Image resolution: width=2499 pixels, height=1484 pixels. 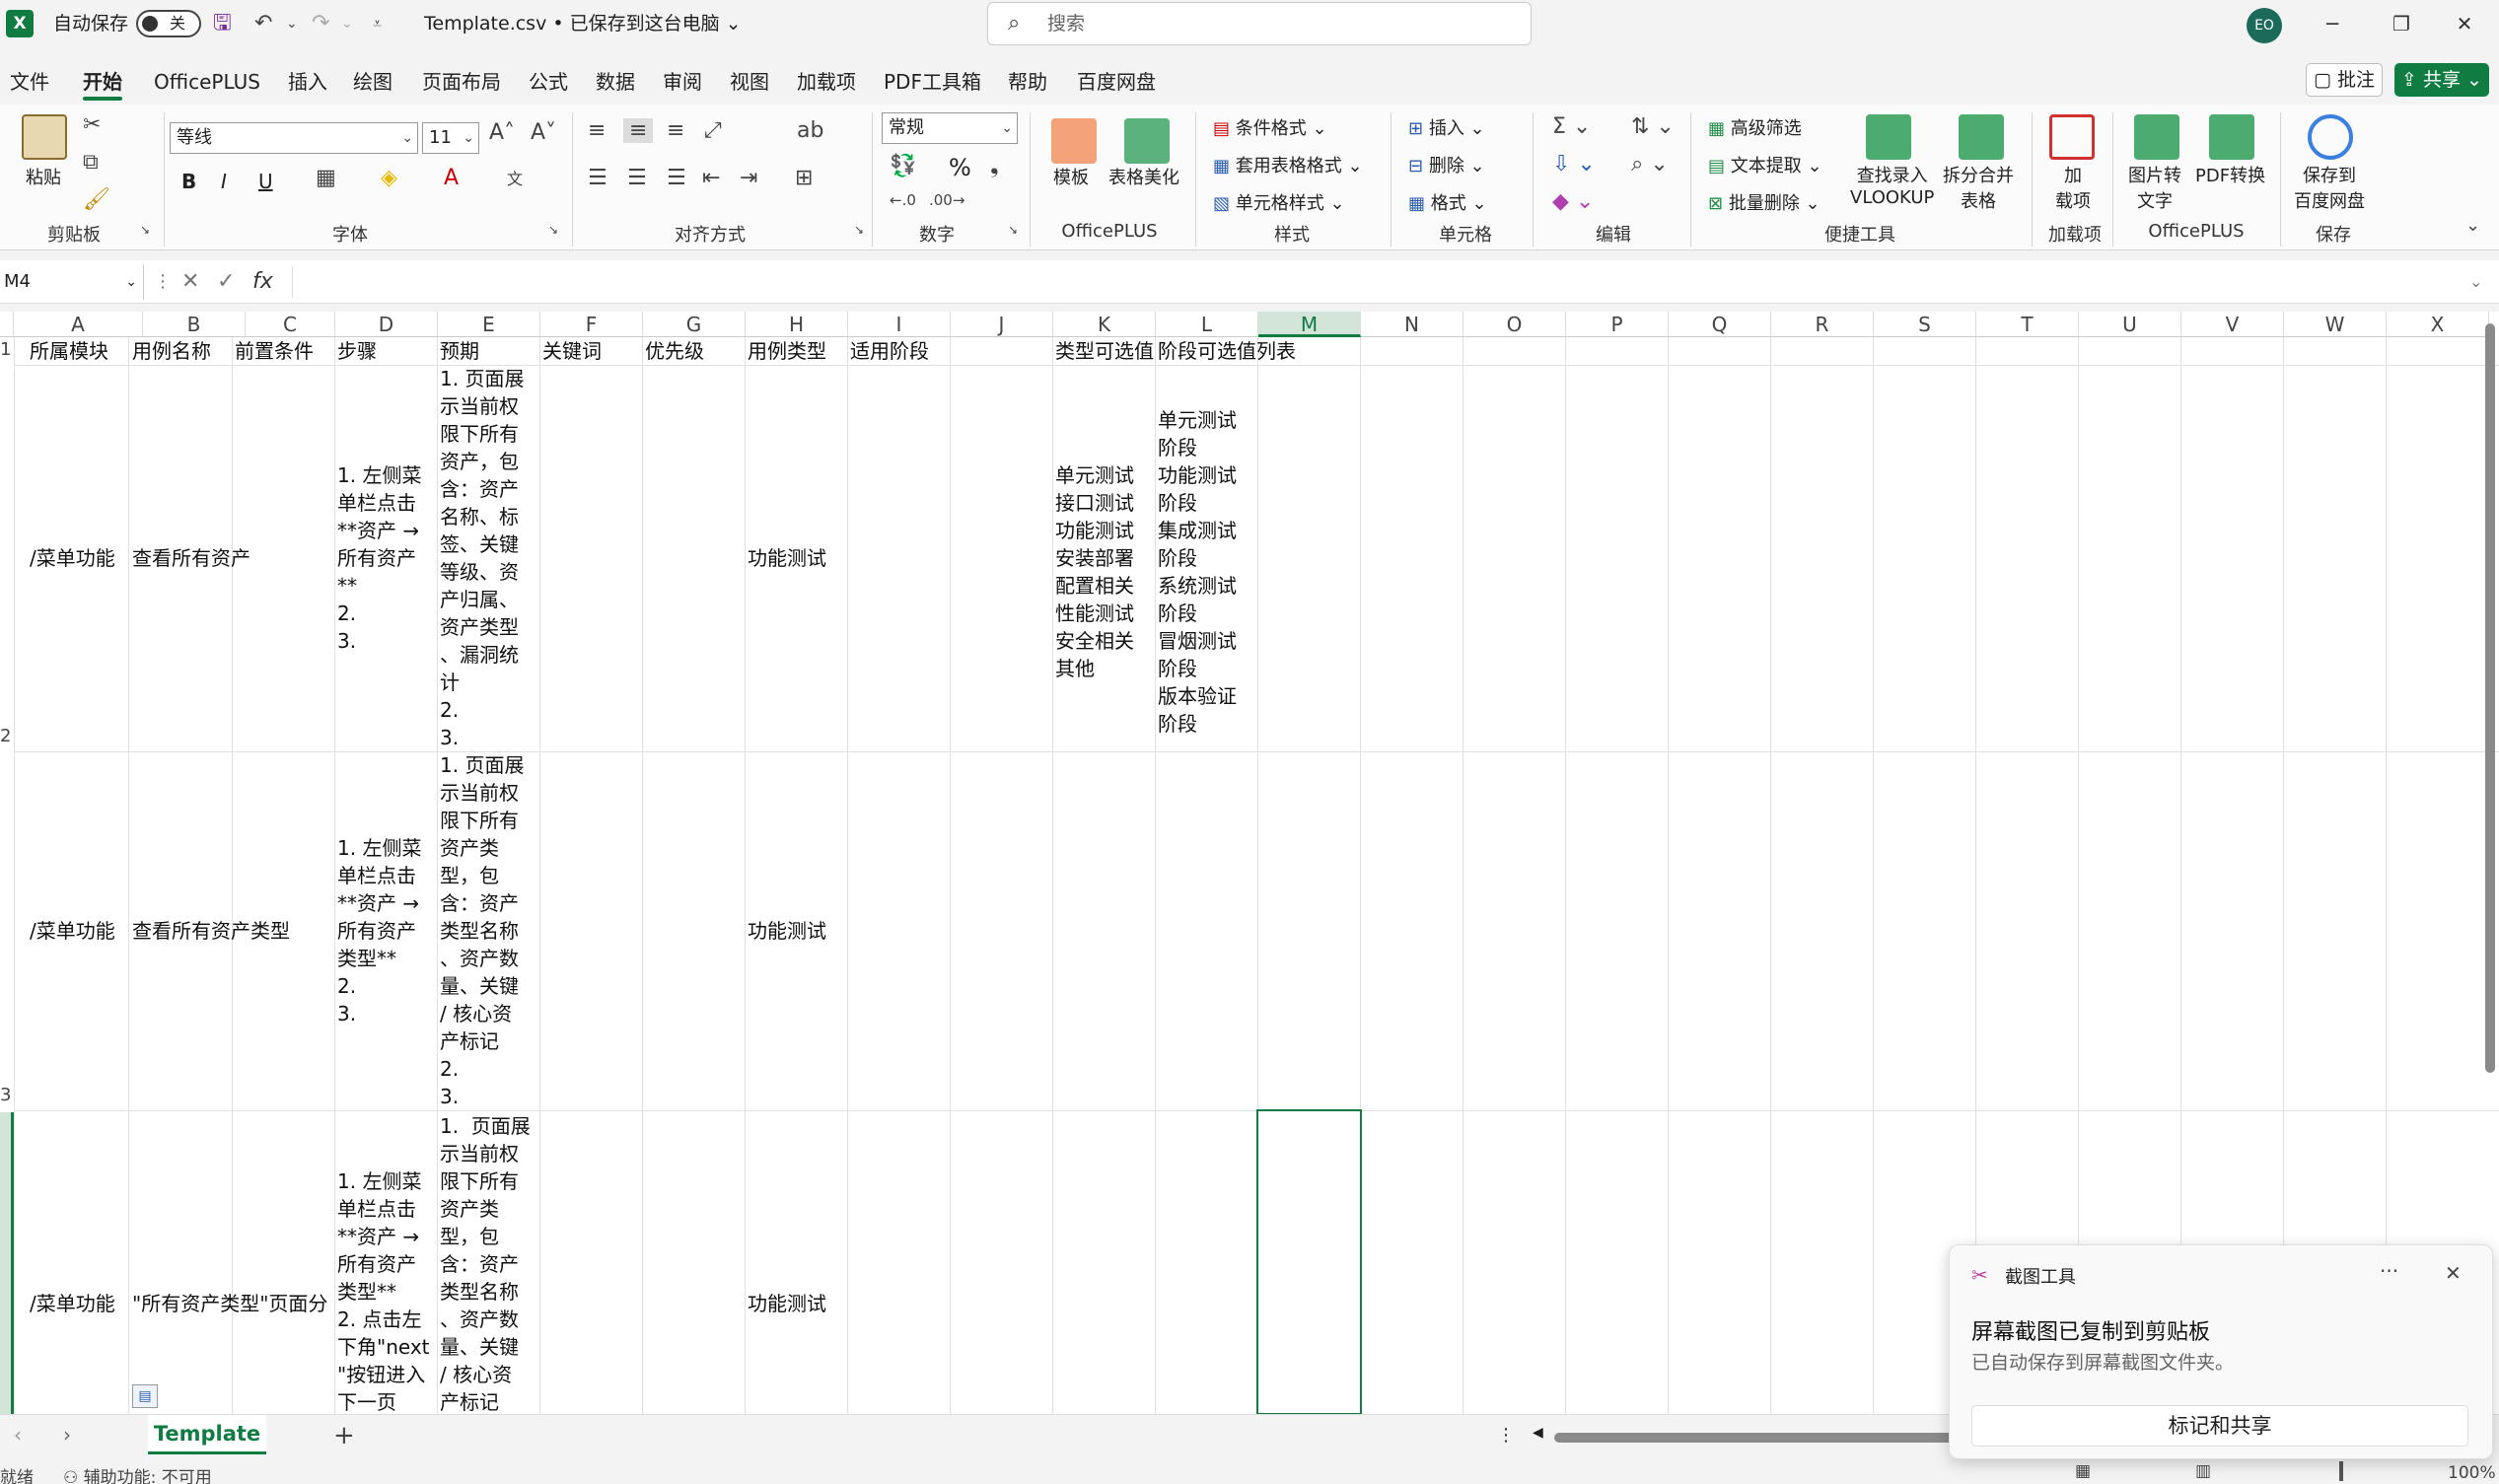 I want to click on column-header-f: F, so click(x=591, y=324).